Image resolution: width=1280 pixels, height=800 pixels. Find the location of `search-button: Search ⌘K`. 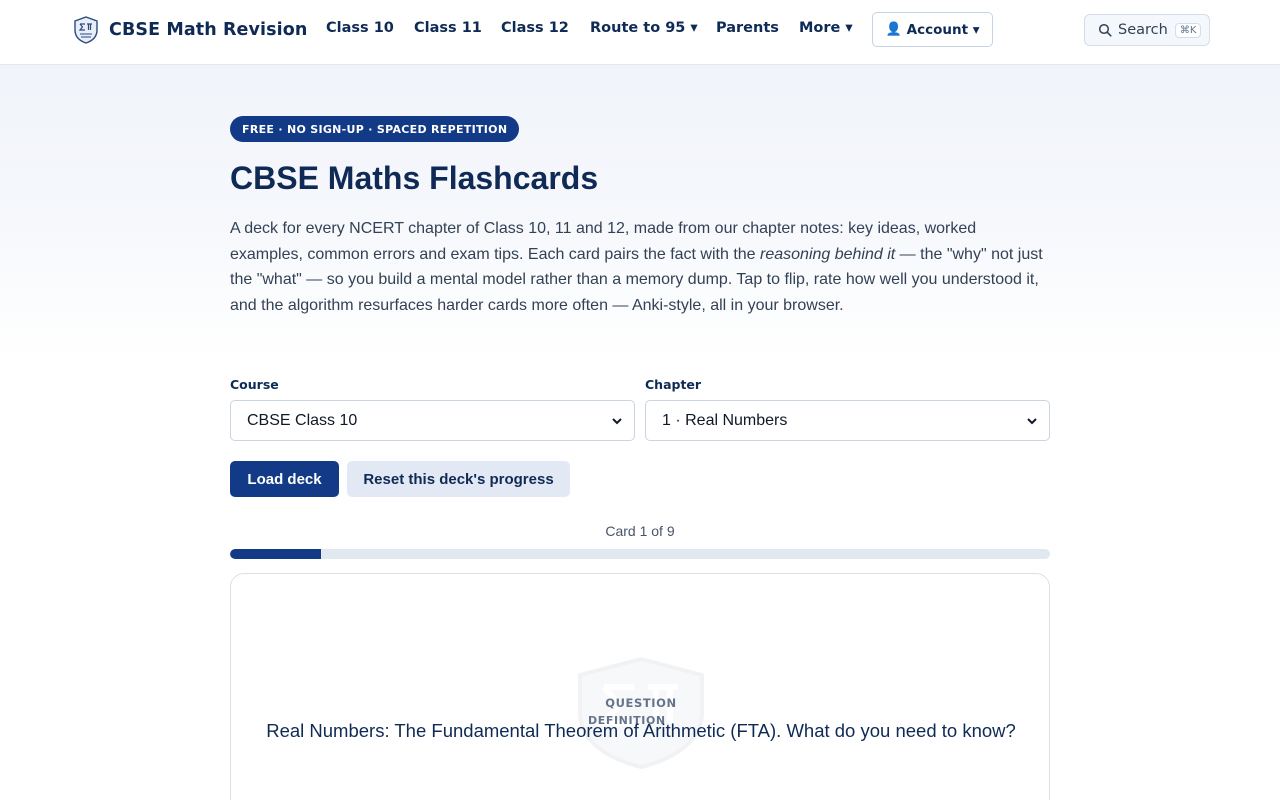

search-button: Search ⌘K is located at coordinates (1147, 30).